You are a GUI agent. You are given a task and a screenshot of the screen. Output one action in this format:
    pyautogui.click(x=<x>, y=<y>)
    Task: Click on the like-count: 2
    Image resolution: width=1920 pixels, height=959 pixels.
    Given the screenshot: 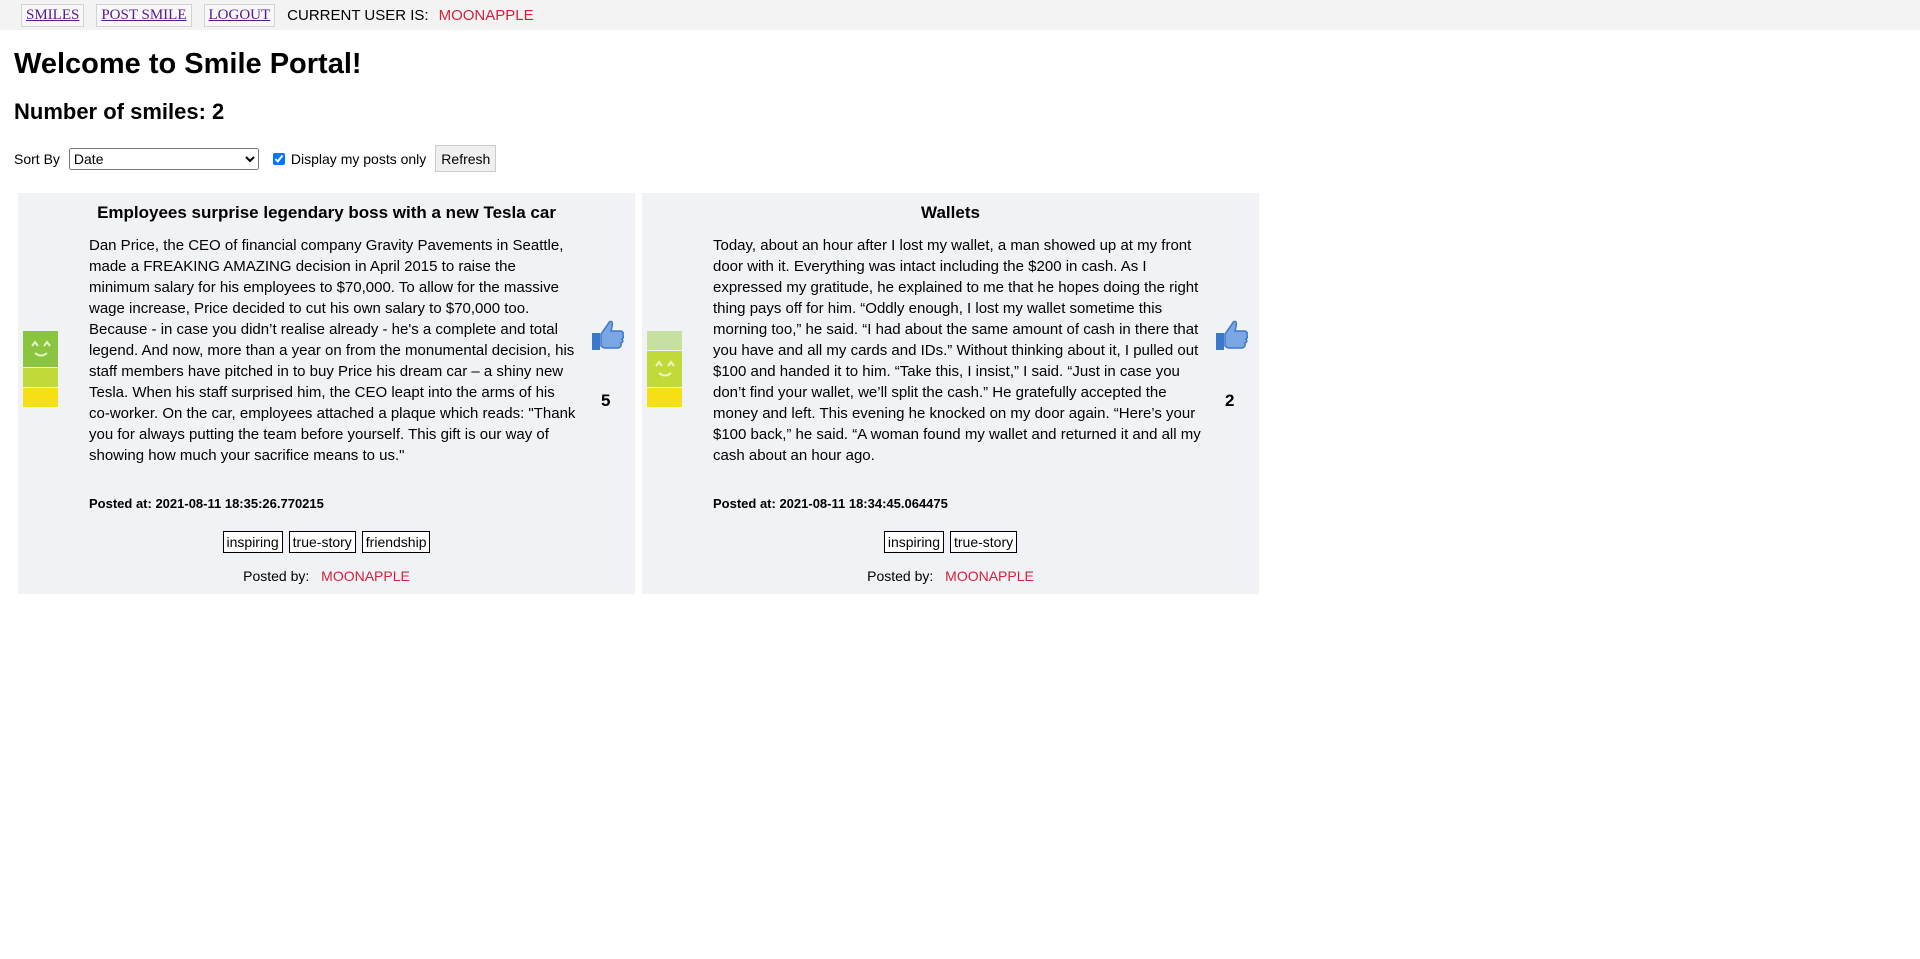 What is the action you would take?
    pyautogui.click(x=1230, y=400)
    